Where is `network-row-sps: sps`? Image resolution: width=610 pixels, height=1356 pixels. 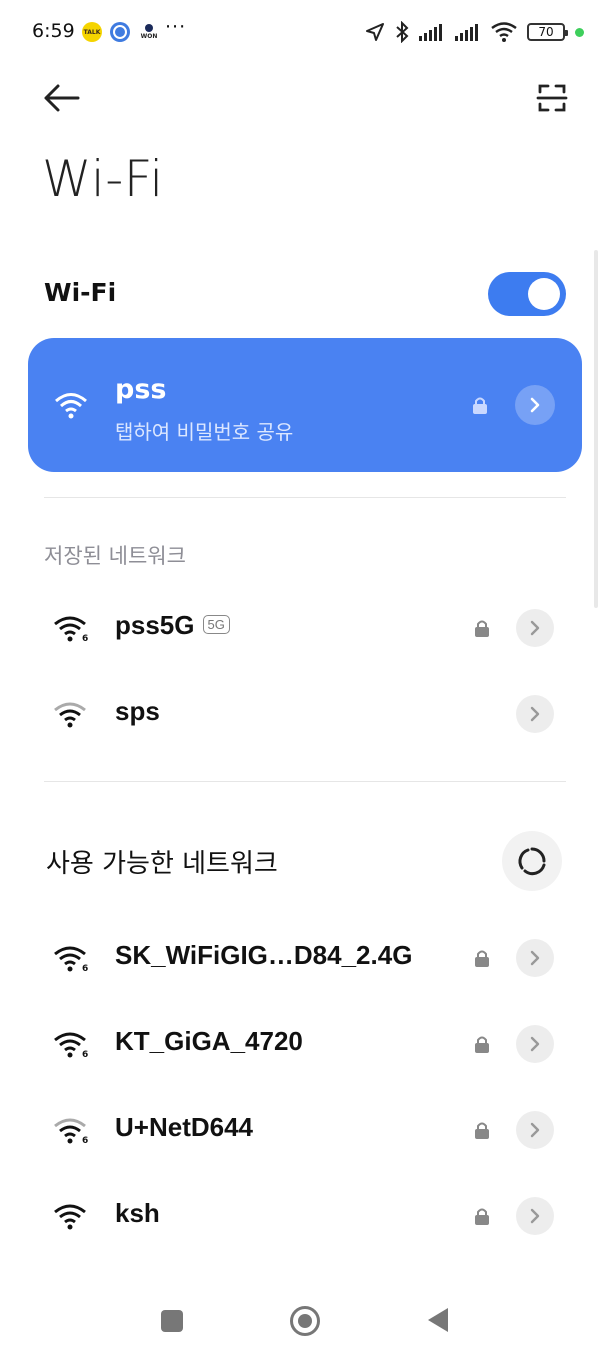
network-row-sps: sps is located at coordinates (305, 714).